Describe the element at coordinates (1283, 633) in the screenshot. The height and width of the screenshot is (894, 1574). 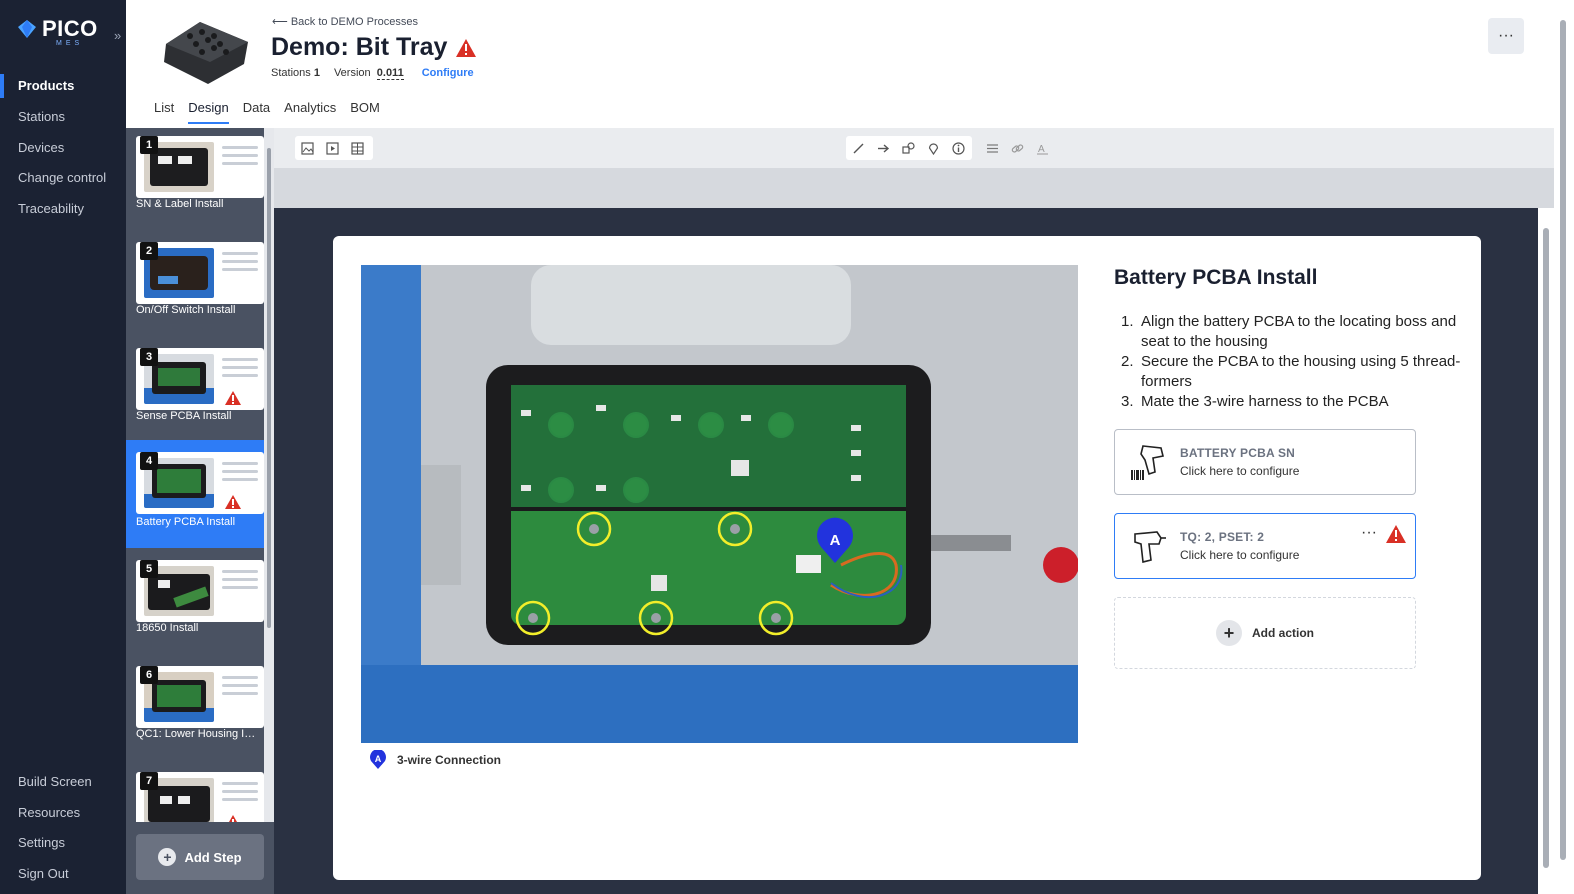
I see `add-action-label: Add action` at that location.